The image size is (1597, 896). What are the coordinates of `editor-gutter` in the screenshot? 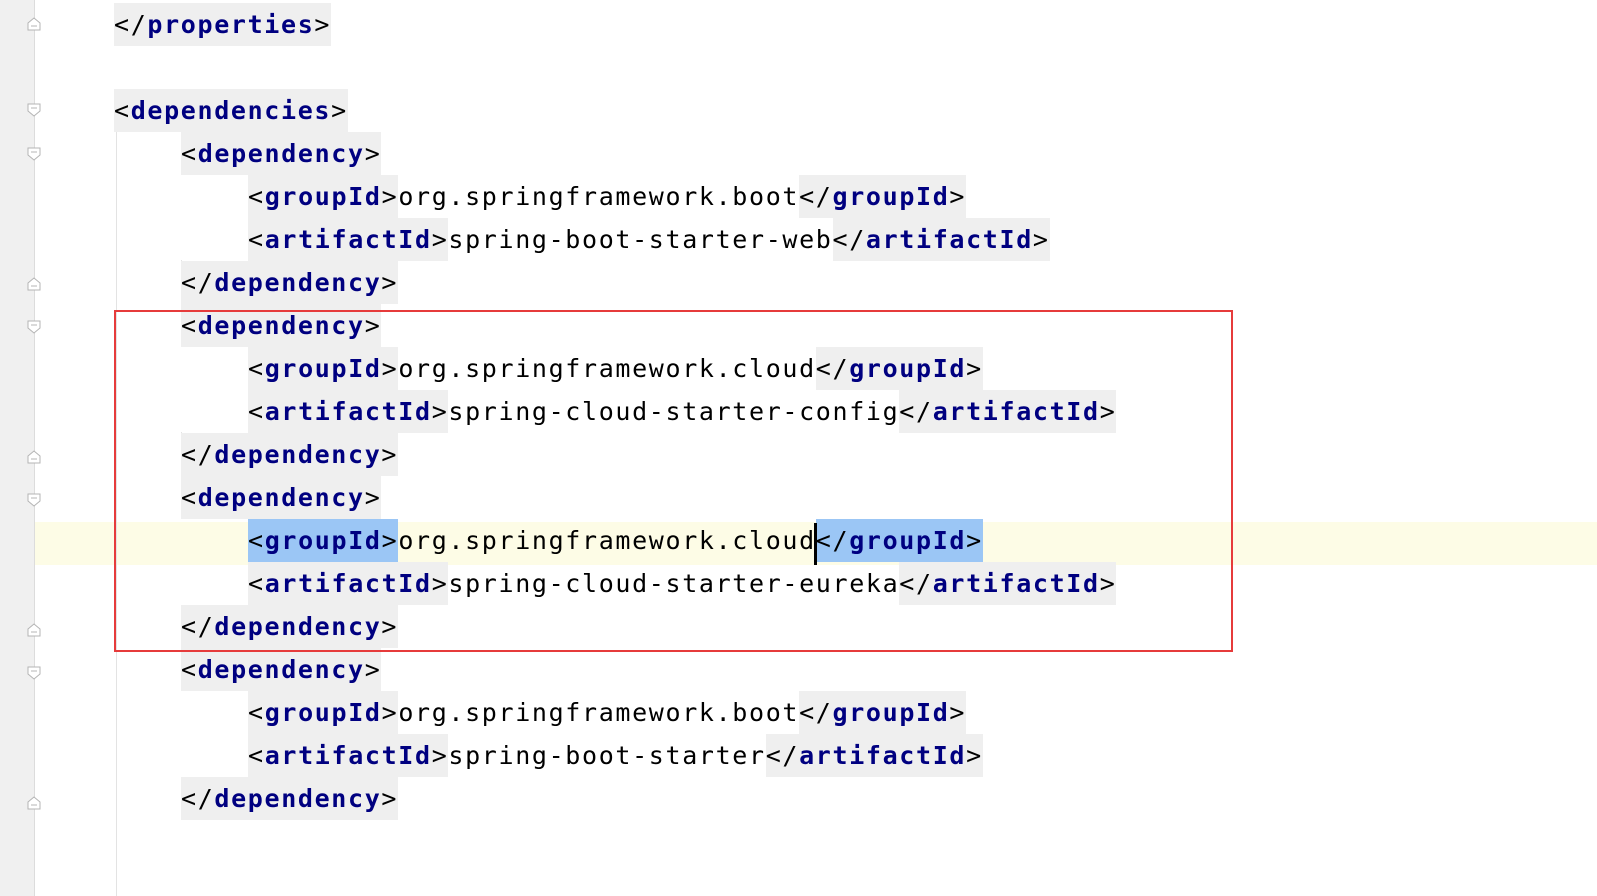 It's located at (17, 448).